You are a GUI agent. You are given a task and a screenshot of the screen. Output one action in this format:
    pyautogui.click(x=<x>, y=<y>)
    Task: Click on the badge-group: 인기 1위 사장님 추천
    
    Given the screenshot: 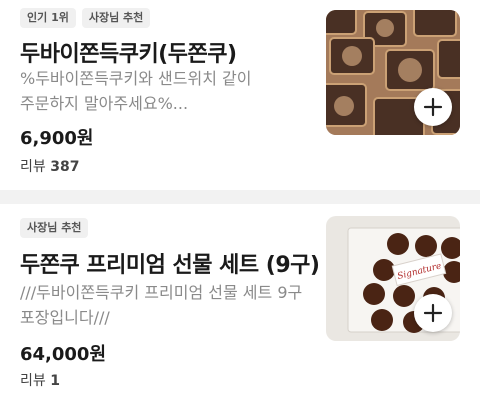 What is the action you would take?
    pyautogui.click(x=85, y=18)
    